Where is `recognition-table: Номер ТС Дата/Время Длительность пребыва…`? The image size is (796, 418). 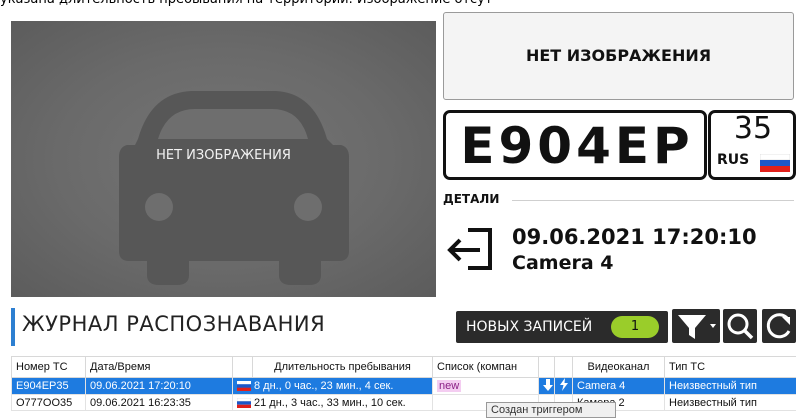
recognition-table: Номер ТС Дата/Время Длительность пребыва… is located at coordinates (403, 383).